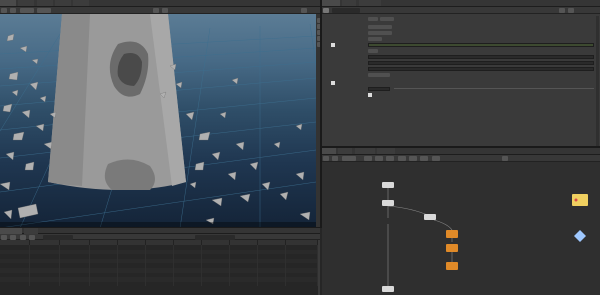 This screenshot has height=295, width=600. I want to click on tab-composite-view, so click(62, 3).